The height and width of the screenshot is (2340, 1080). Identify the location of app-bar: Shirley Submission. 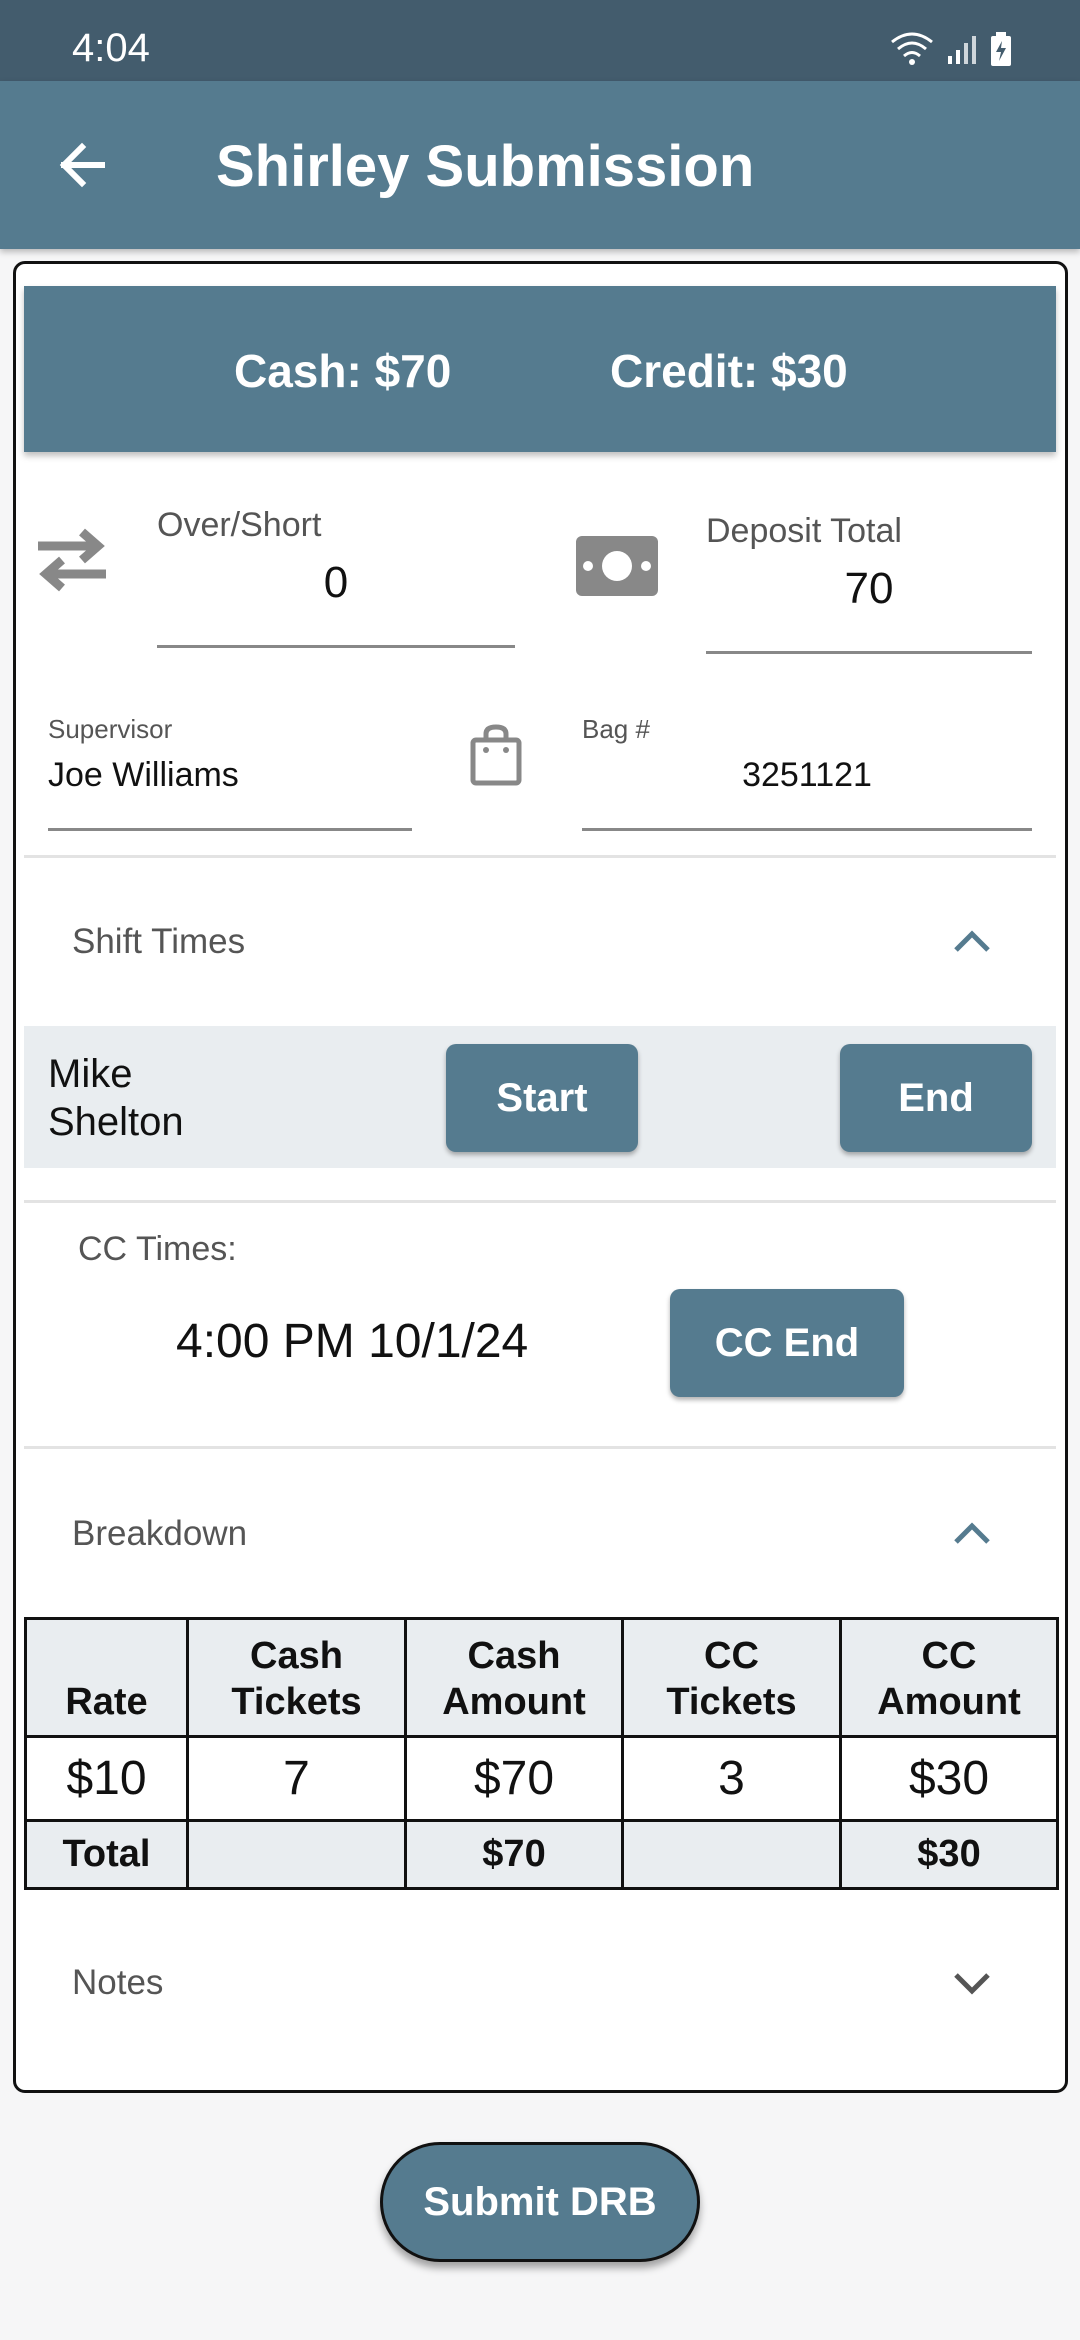
(540, 165).